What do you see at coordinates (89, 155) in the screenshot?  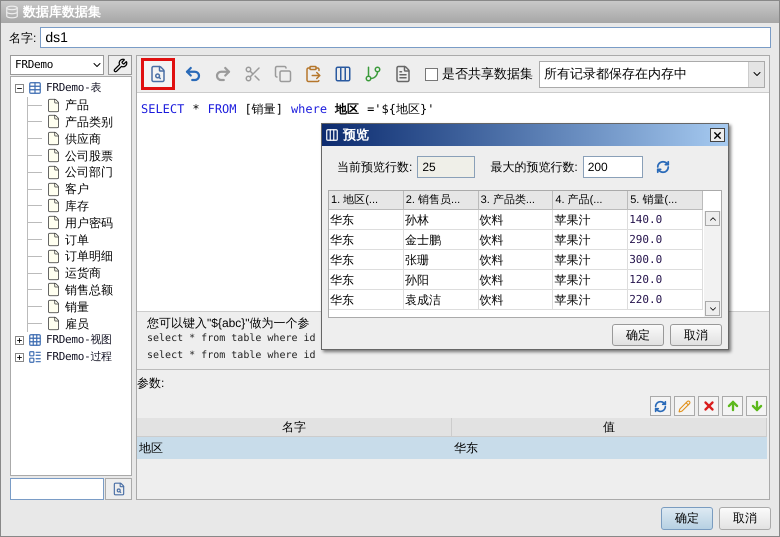 I see `tree-item: 公司股票` at bounding box center [89, 155].